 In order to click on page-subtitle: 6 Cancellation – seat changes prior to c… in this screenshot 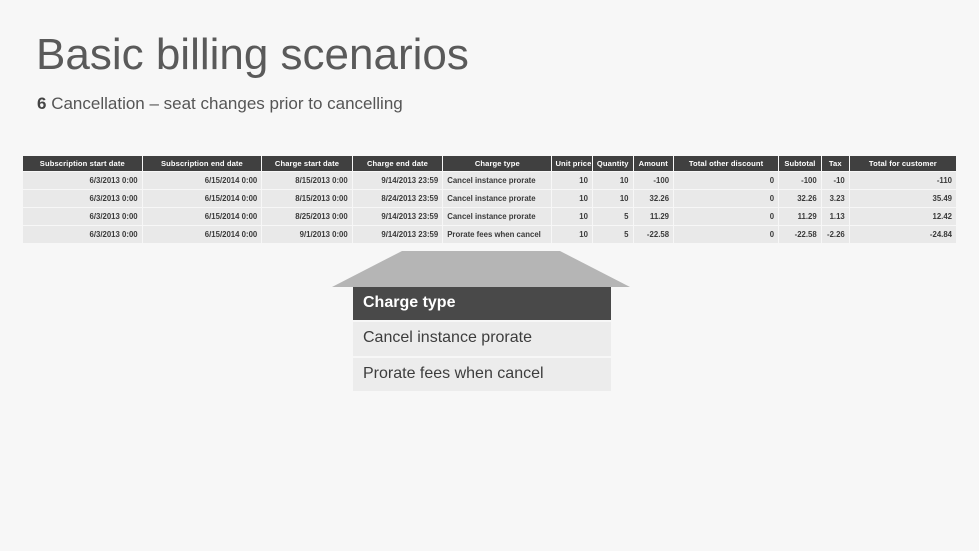, I will do `click(220, 104)`.